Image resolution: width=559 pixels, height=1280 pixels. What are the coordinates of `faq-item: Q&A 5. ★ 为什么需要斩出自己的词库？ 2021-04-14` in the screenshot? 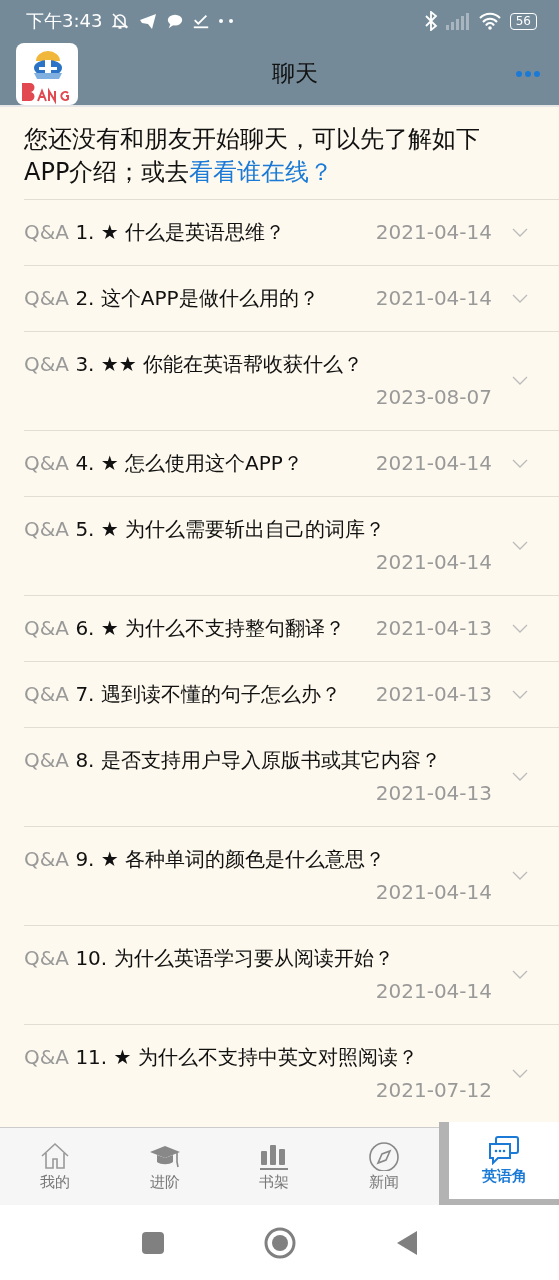 It's located at (291, 545).